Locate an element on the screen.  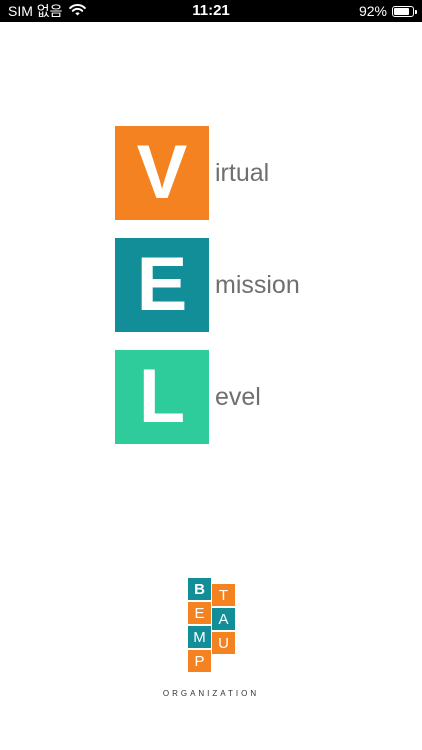
status-right: 92% is located at coordinates (387, 11).